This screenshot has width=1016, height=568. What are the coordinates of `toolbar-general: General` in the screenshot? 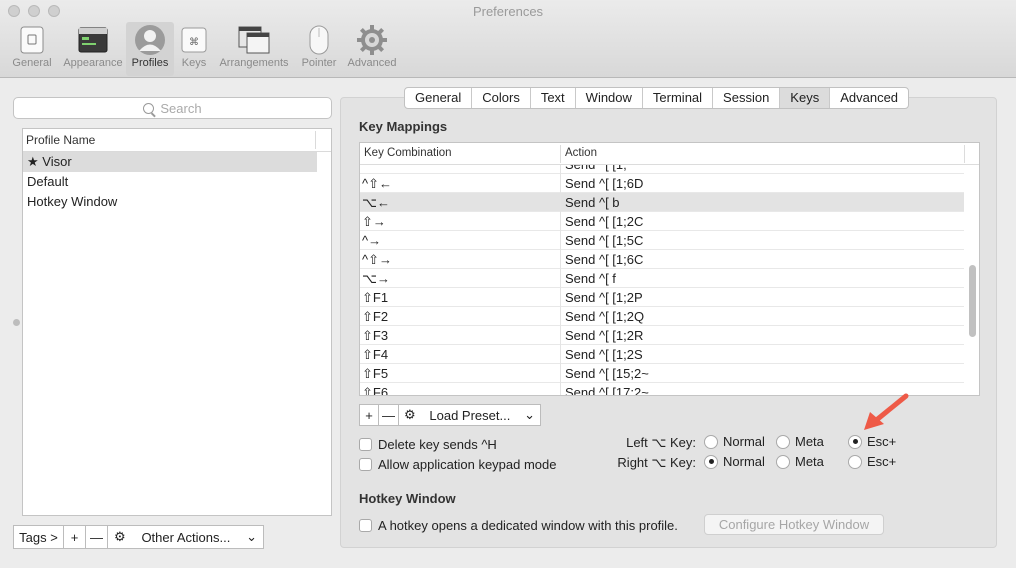 It's located at (32, 49).